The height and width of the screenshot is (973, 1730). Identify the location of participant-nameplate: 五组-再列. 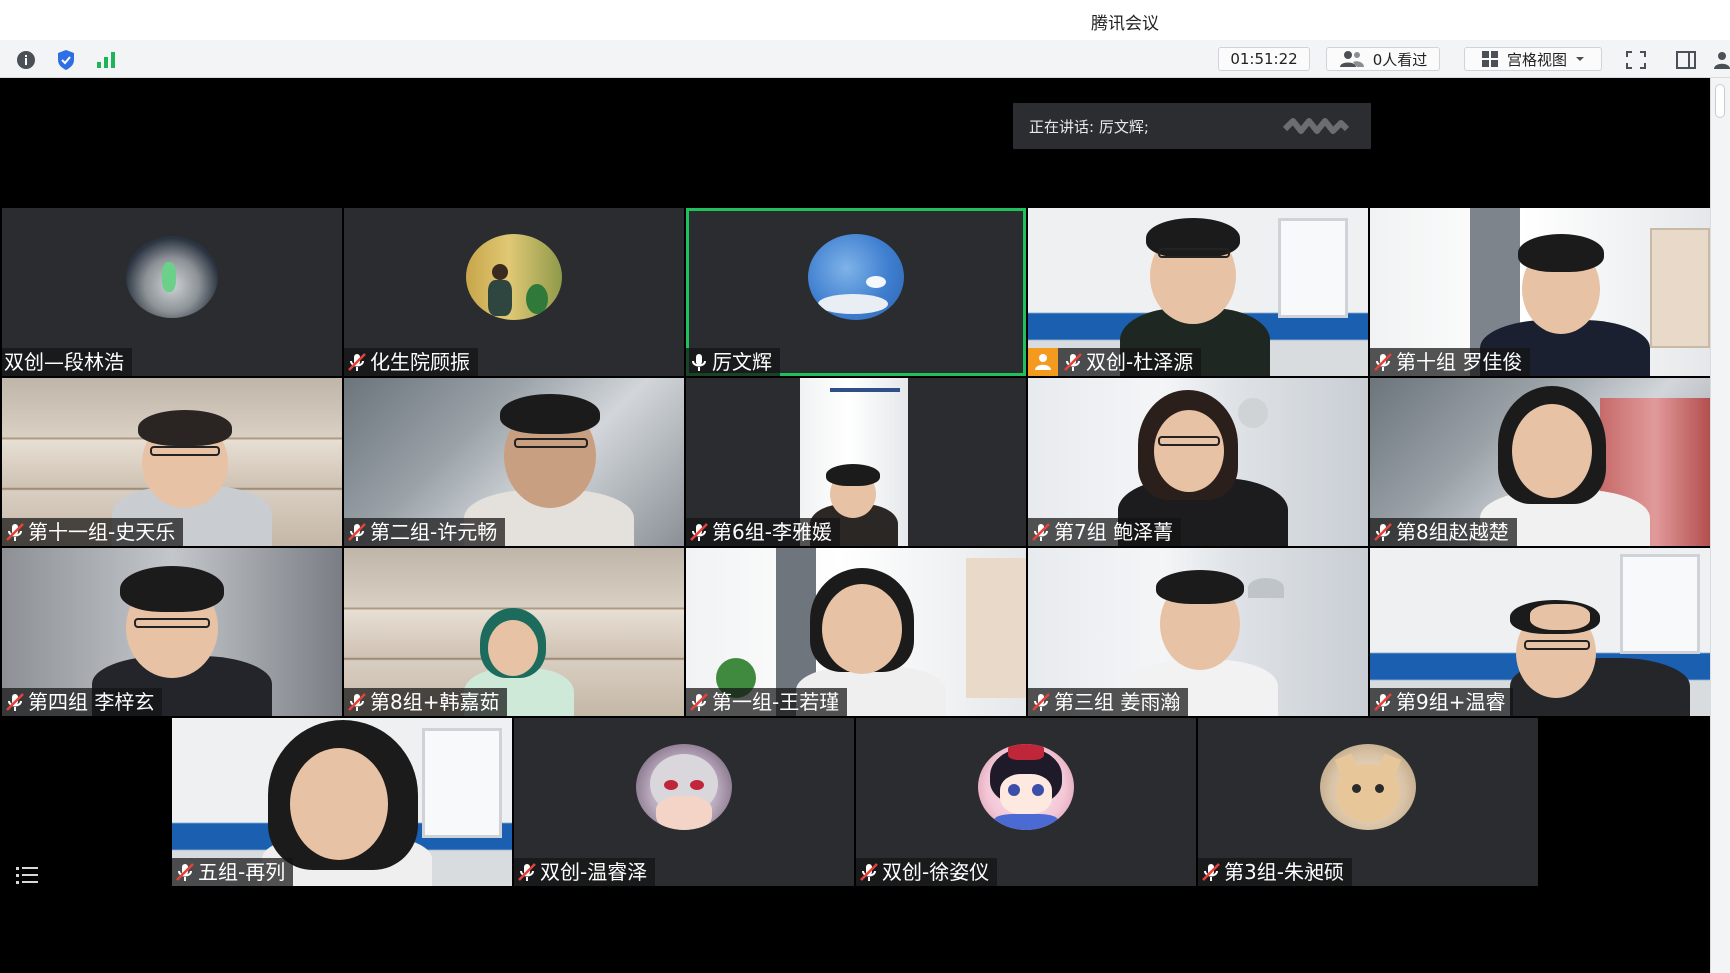
(233, 872).